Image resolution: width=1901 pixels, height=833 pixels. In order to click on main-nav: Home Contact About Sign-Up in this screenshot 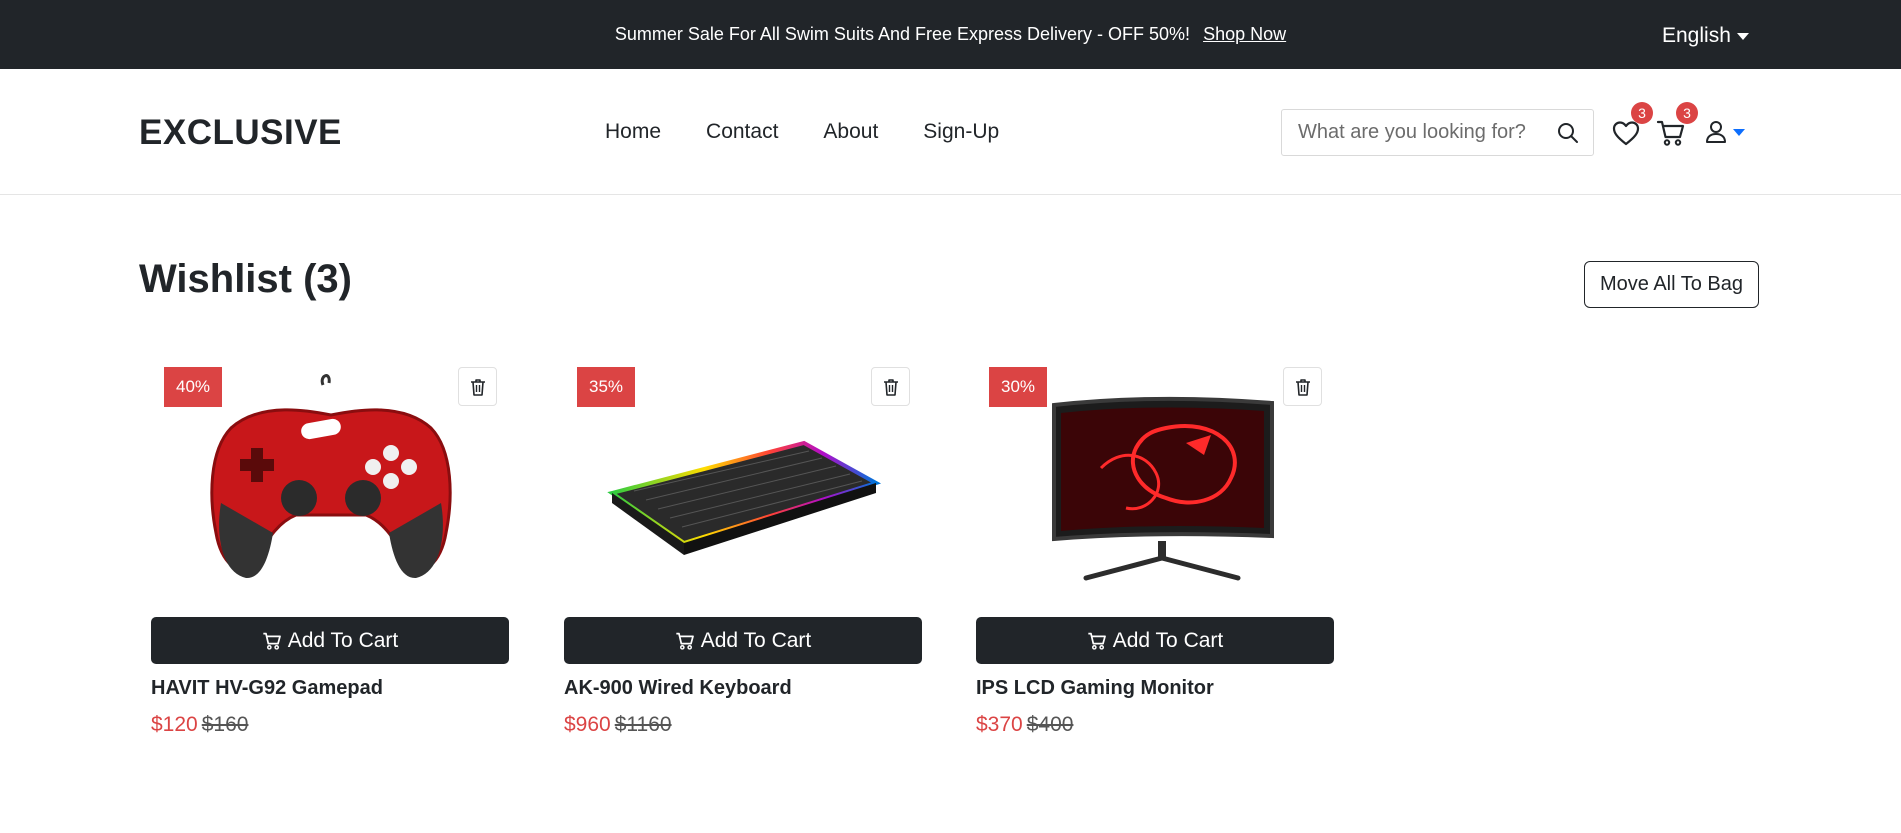, I will do `click(802, 132)`.